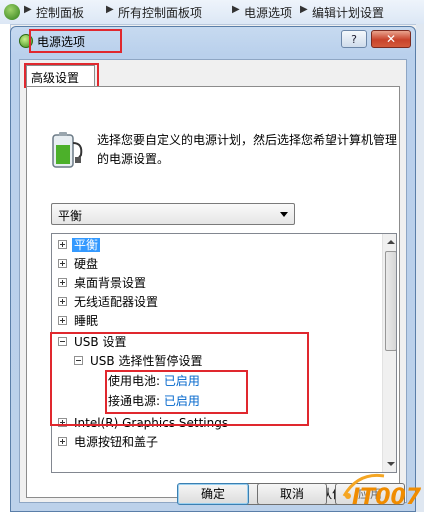 This screenshot has width=424, height=512. Describe the element at coordinates (12, 12) in the screenshot. I see `control-panel-icon` at that location.